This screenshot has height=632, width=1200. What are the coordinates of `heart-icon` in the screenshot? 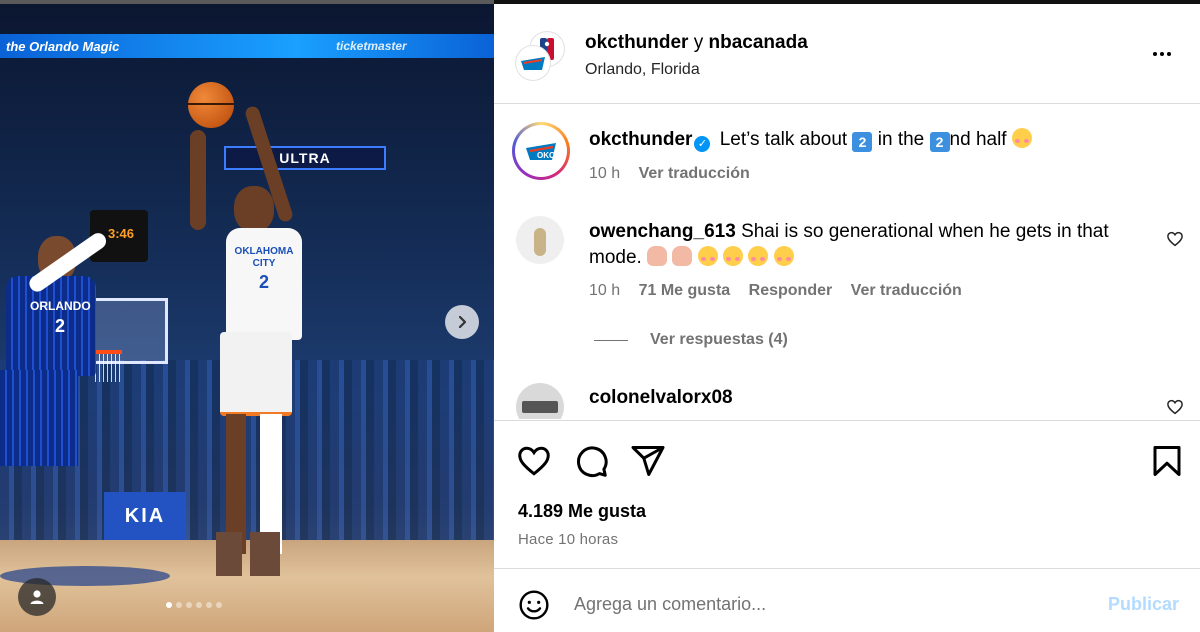 It's located at (534, 461).